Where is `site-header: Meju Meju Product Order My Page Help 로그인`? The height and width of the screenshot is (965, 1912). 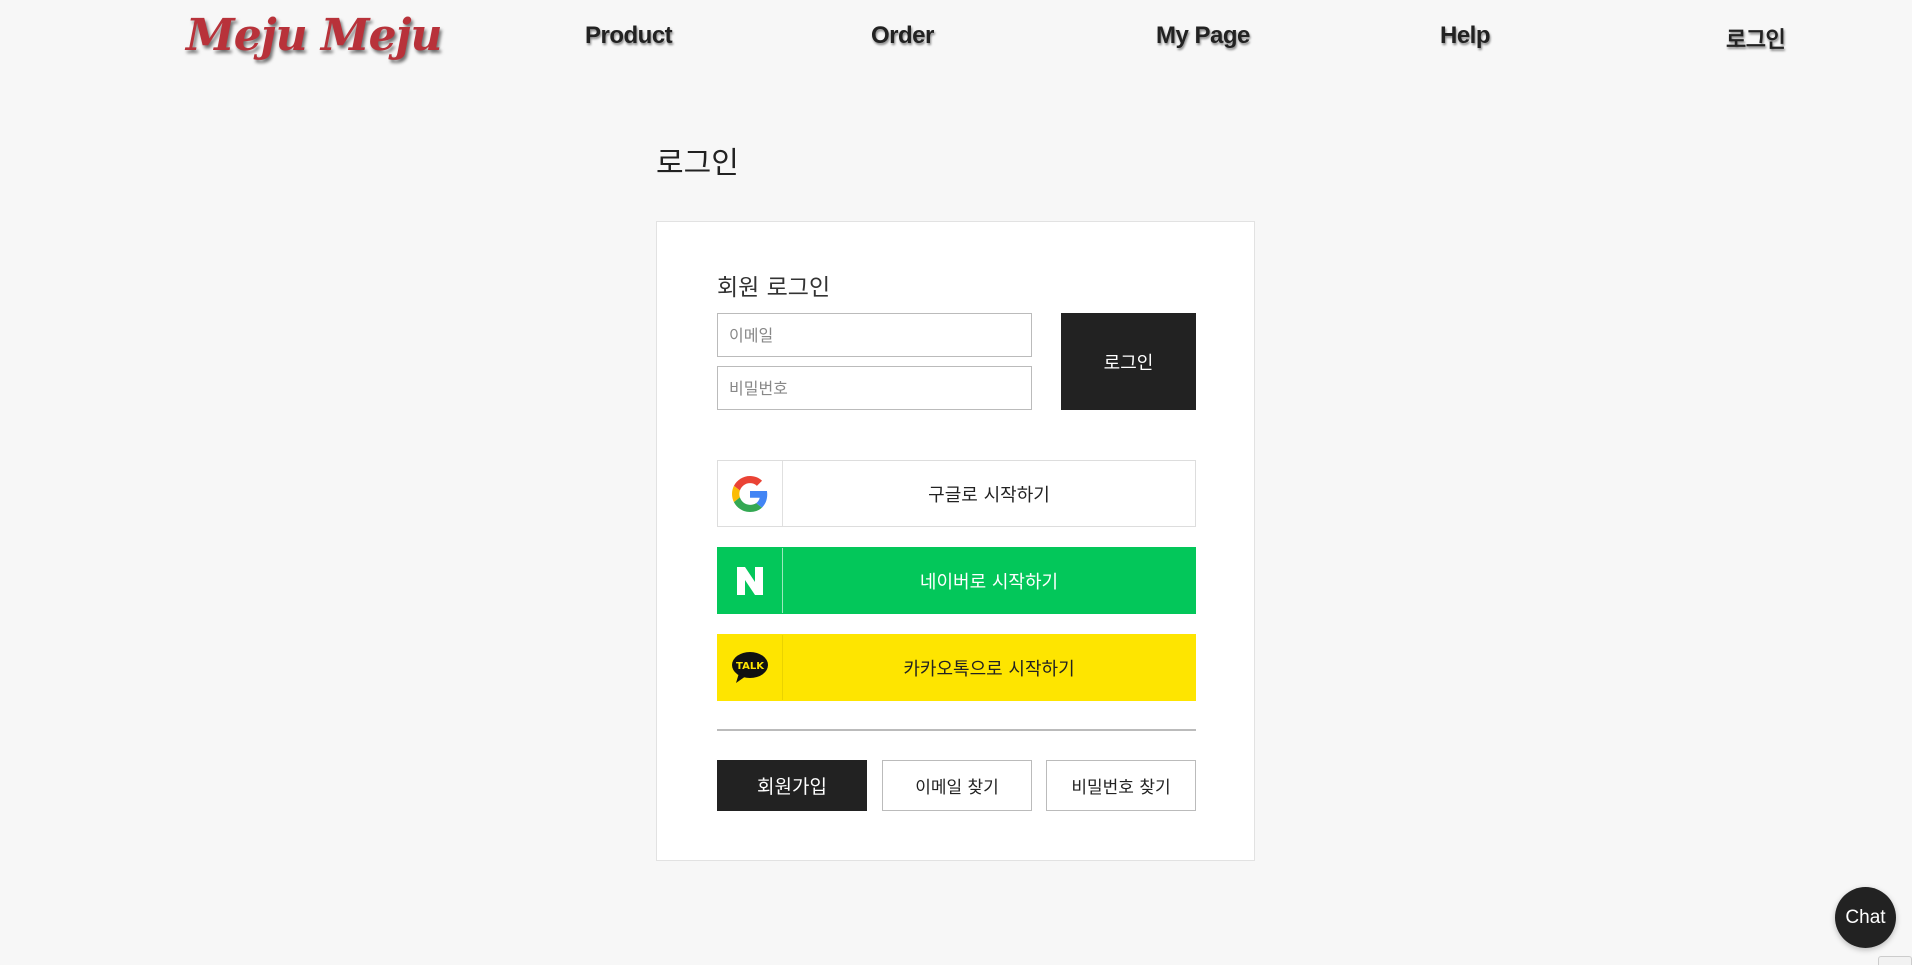 site-header: Meju Meju Product Order My Page Help 로그인 is located at coordinates (956, 40).